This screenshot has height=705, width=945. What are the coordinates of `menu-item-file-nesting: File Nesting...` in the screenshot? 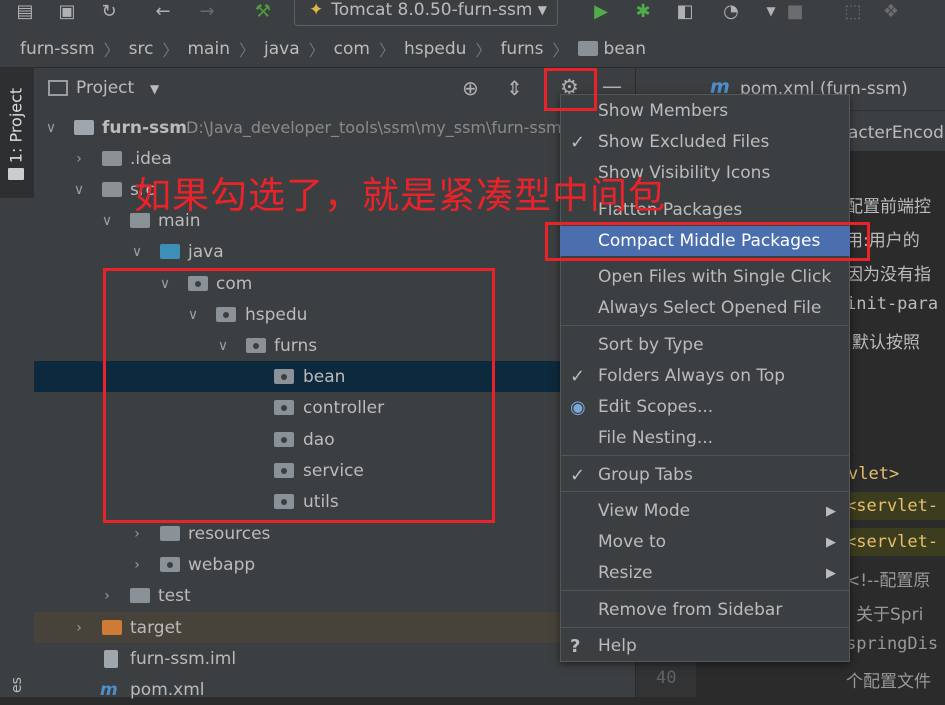 It's located at (705, 438).